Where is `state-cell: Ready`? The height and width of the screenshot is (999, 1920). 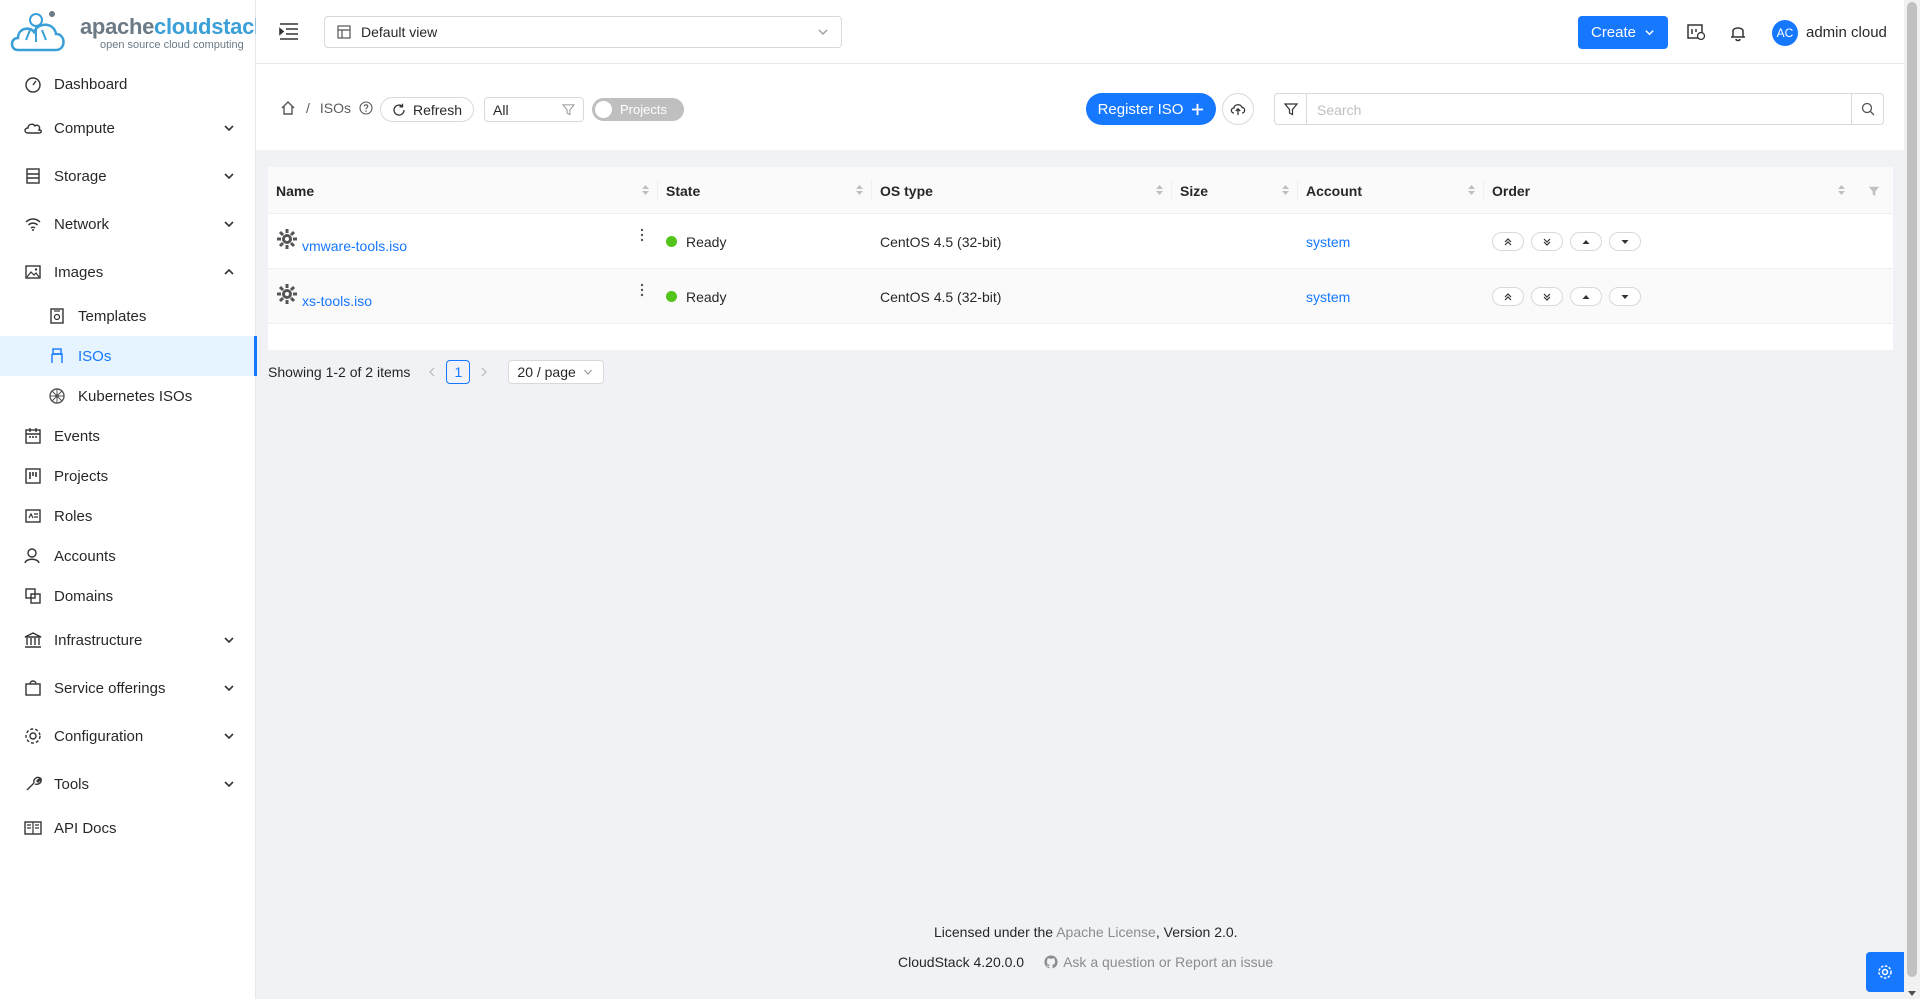
state-cell: Ready is located at coordinates (696, 296).